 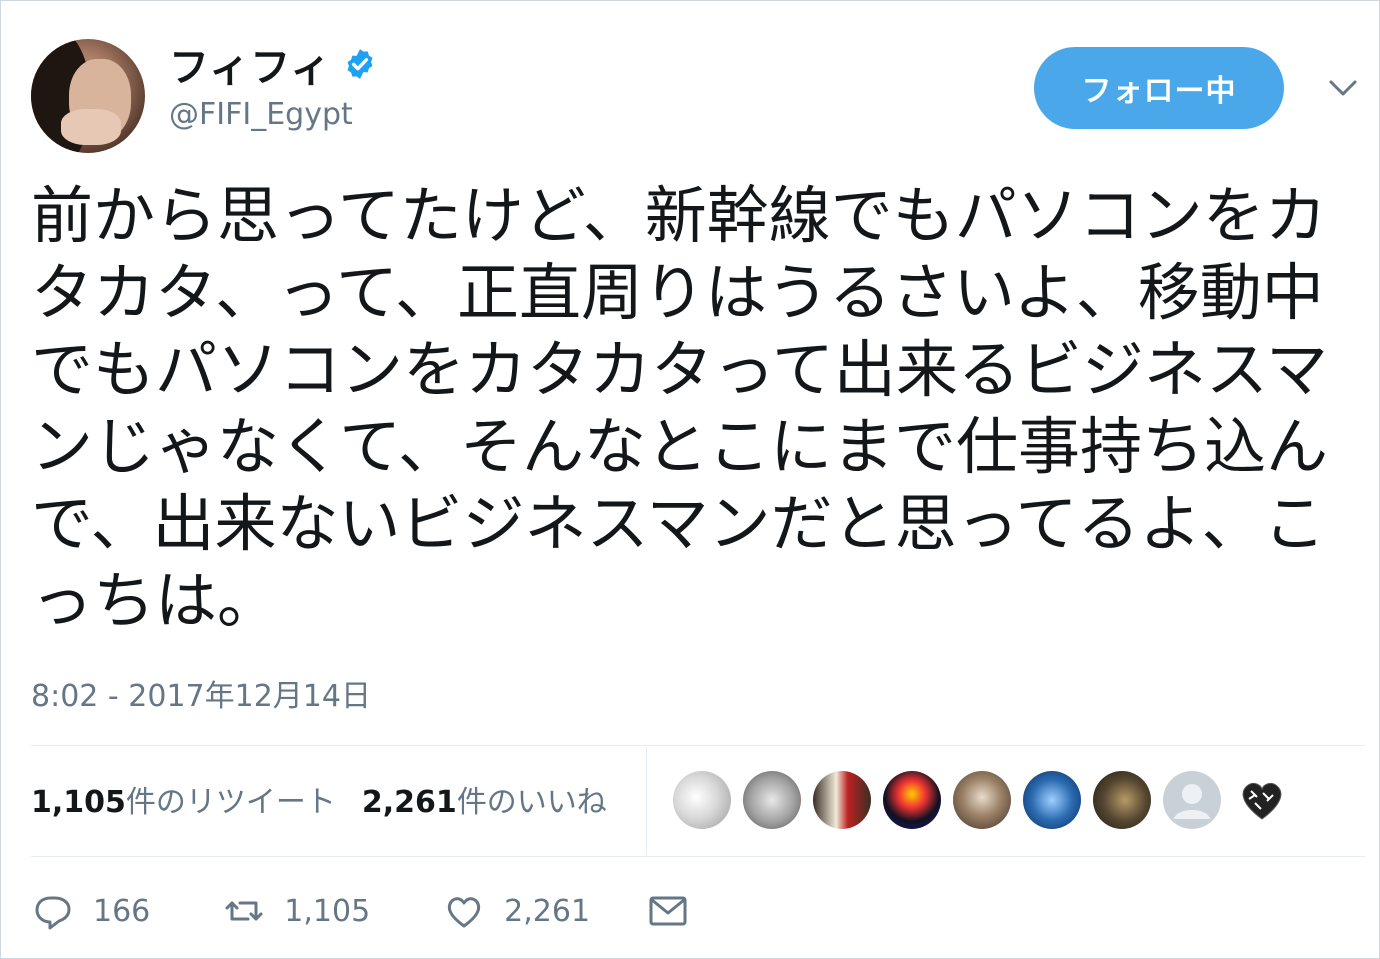 I want to click on reply-icon, so click(x=53, y=913).